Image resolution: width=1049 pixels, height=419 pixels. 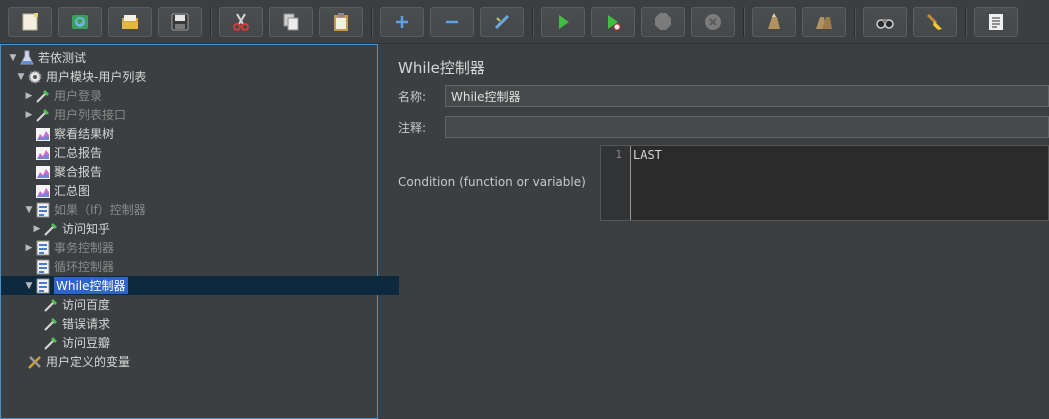 I want to click on tree-item: 用户定义的变量, so click(x=196, y=361).